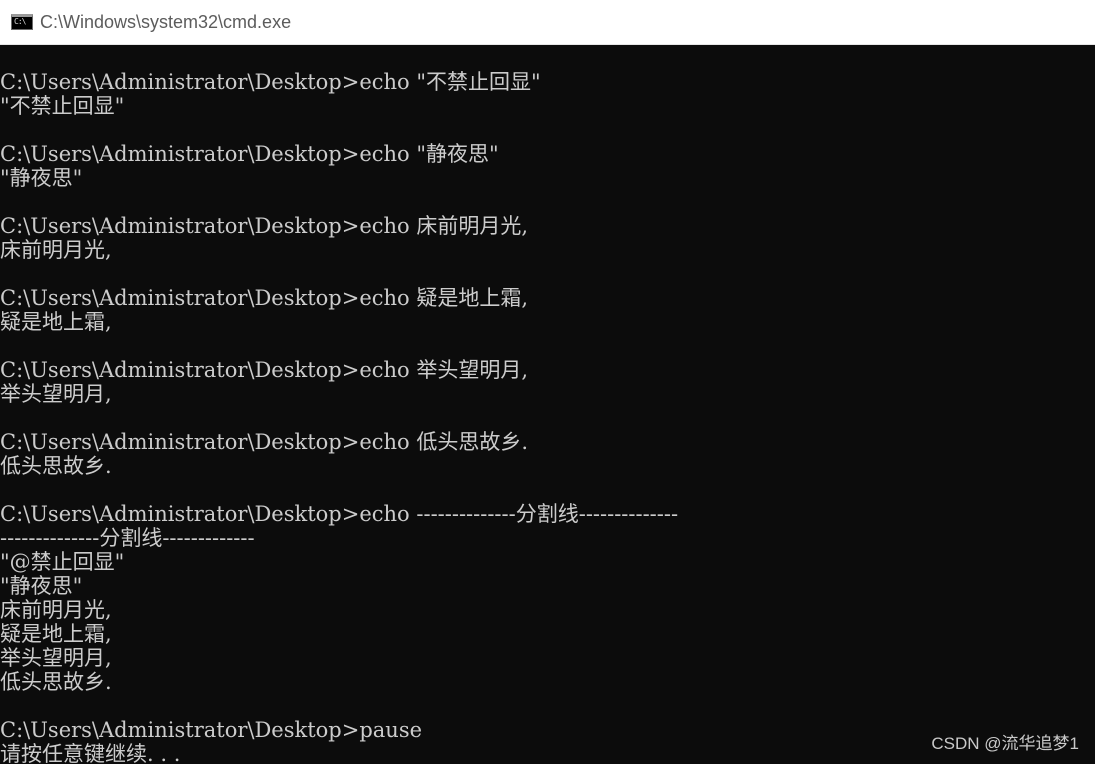 This screenshot has width=1095, height=764. I want to click on console-line: "@禁止回显", so click(62, 562).